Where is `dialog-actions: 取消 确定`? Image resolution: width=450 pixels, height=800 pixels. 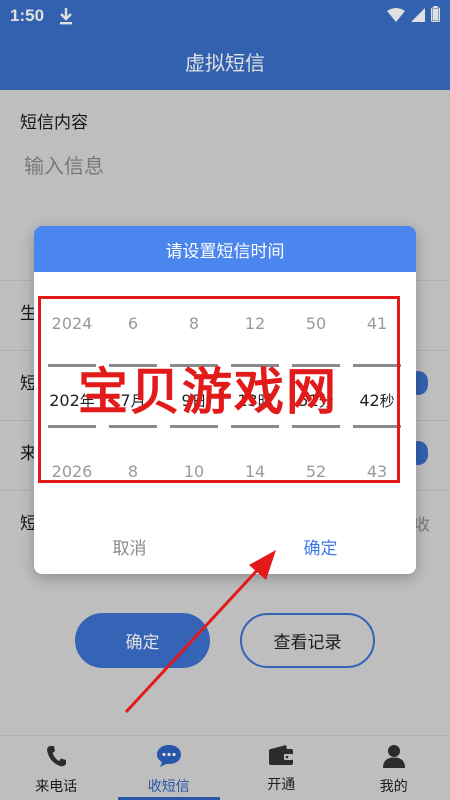 dialog-actions: 取消 确定 is located at coordinates (225, 546).